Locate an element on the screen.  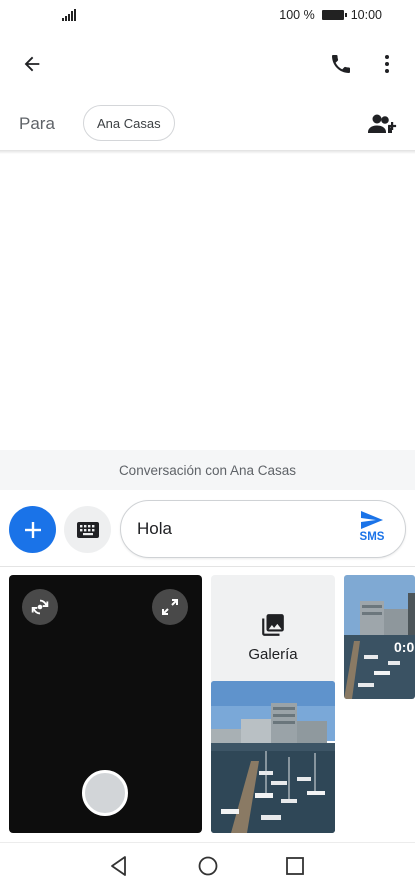
battery-percent: 100 % is located at coordinates (297, 15).